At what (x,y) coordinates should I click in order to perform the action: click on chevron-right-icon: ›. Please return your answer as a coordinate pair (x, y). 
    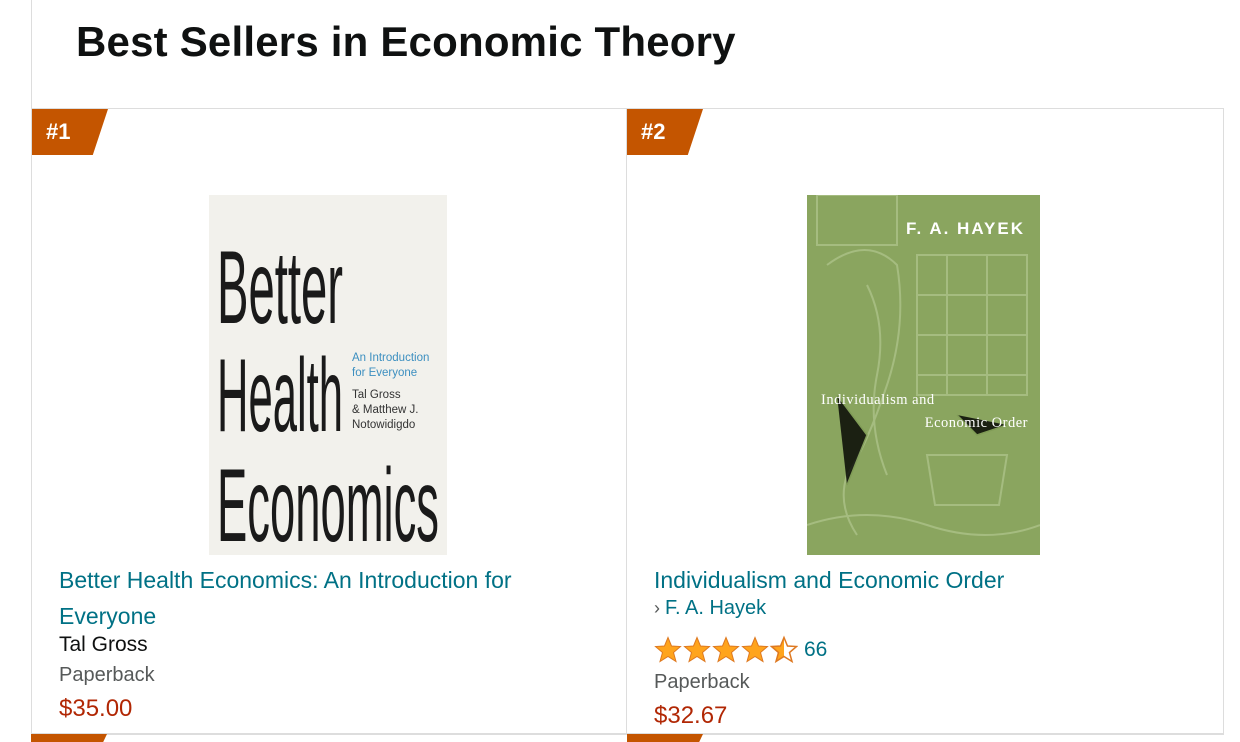
    Looking at the image, I should click on (657, 608).